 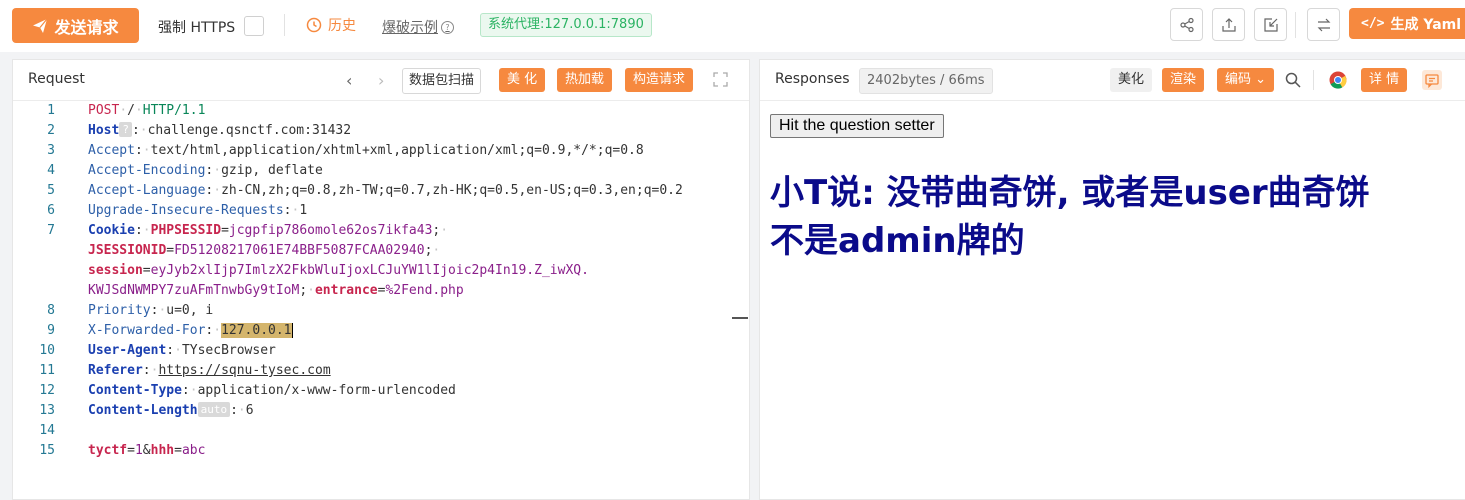 I want to click on line-number: 1, so click(x=51, y=110).